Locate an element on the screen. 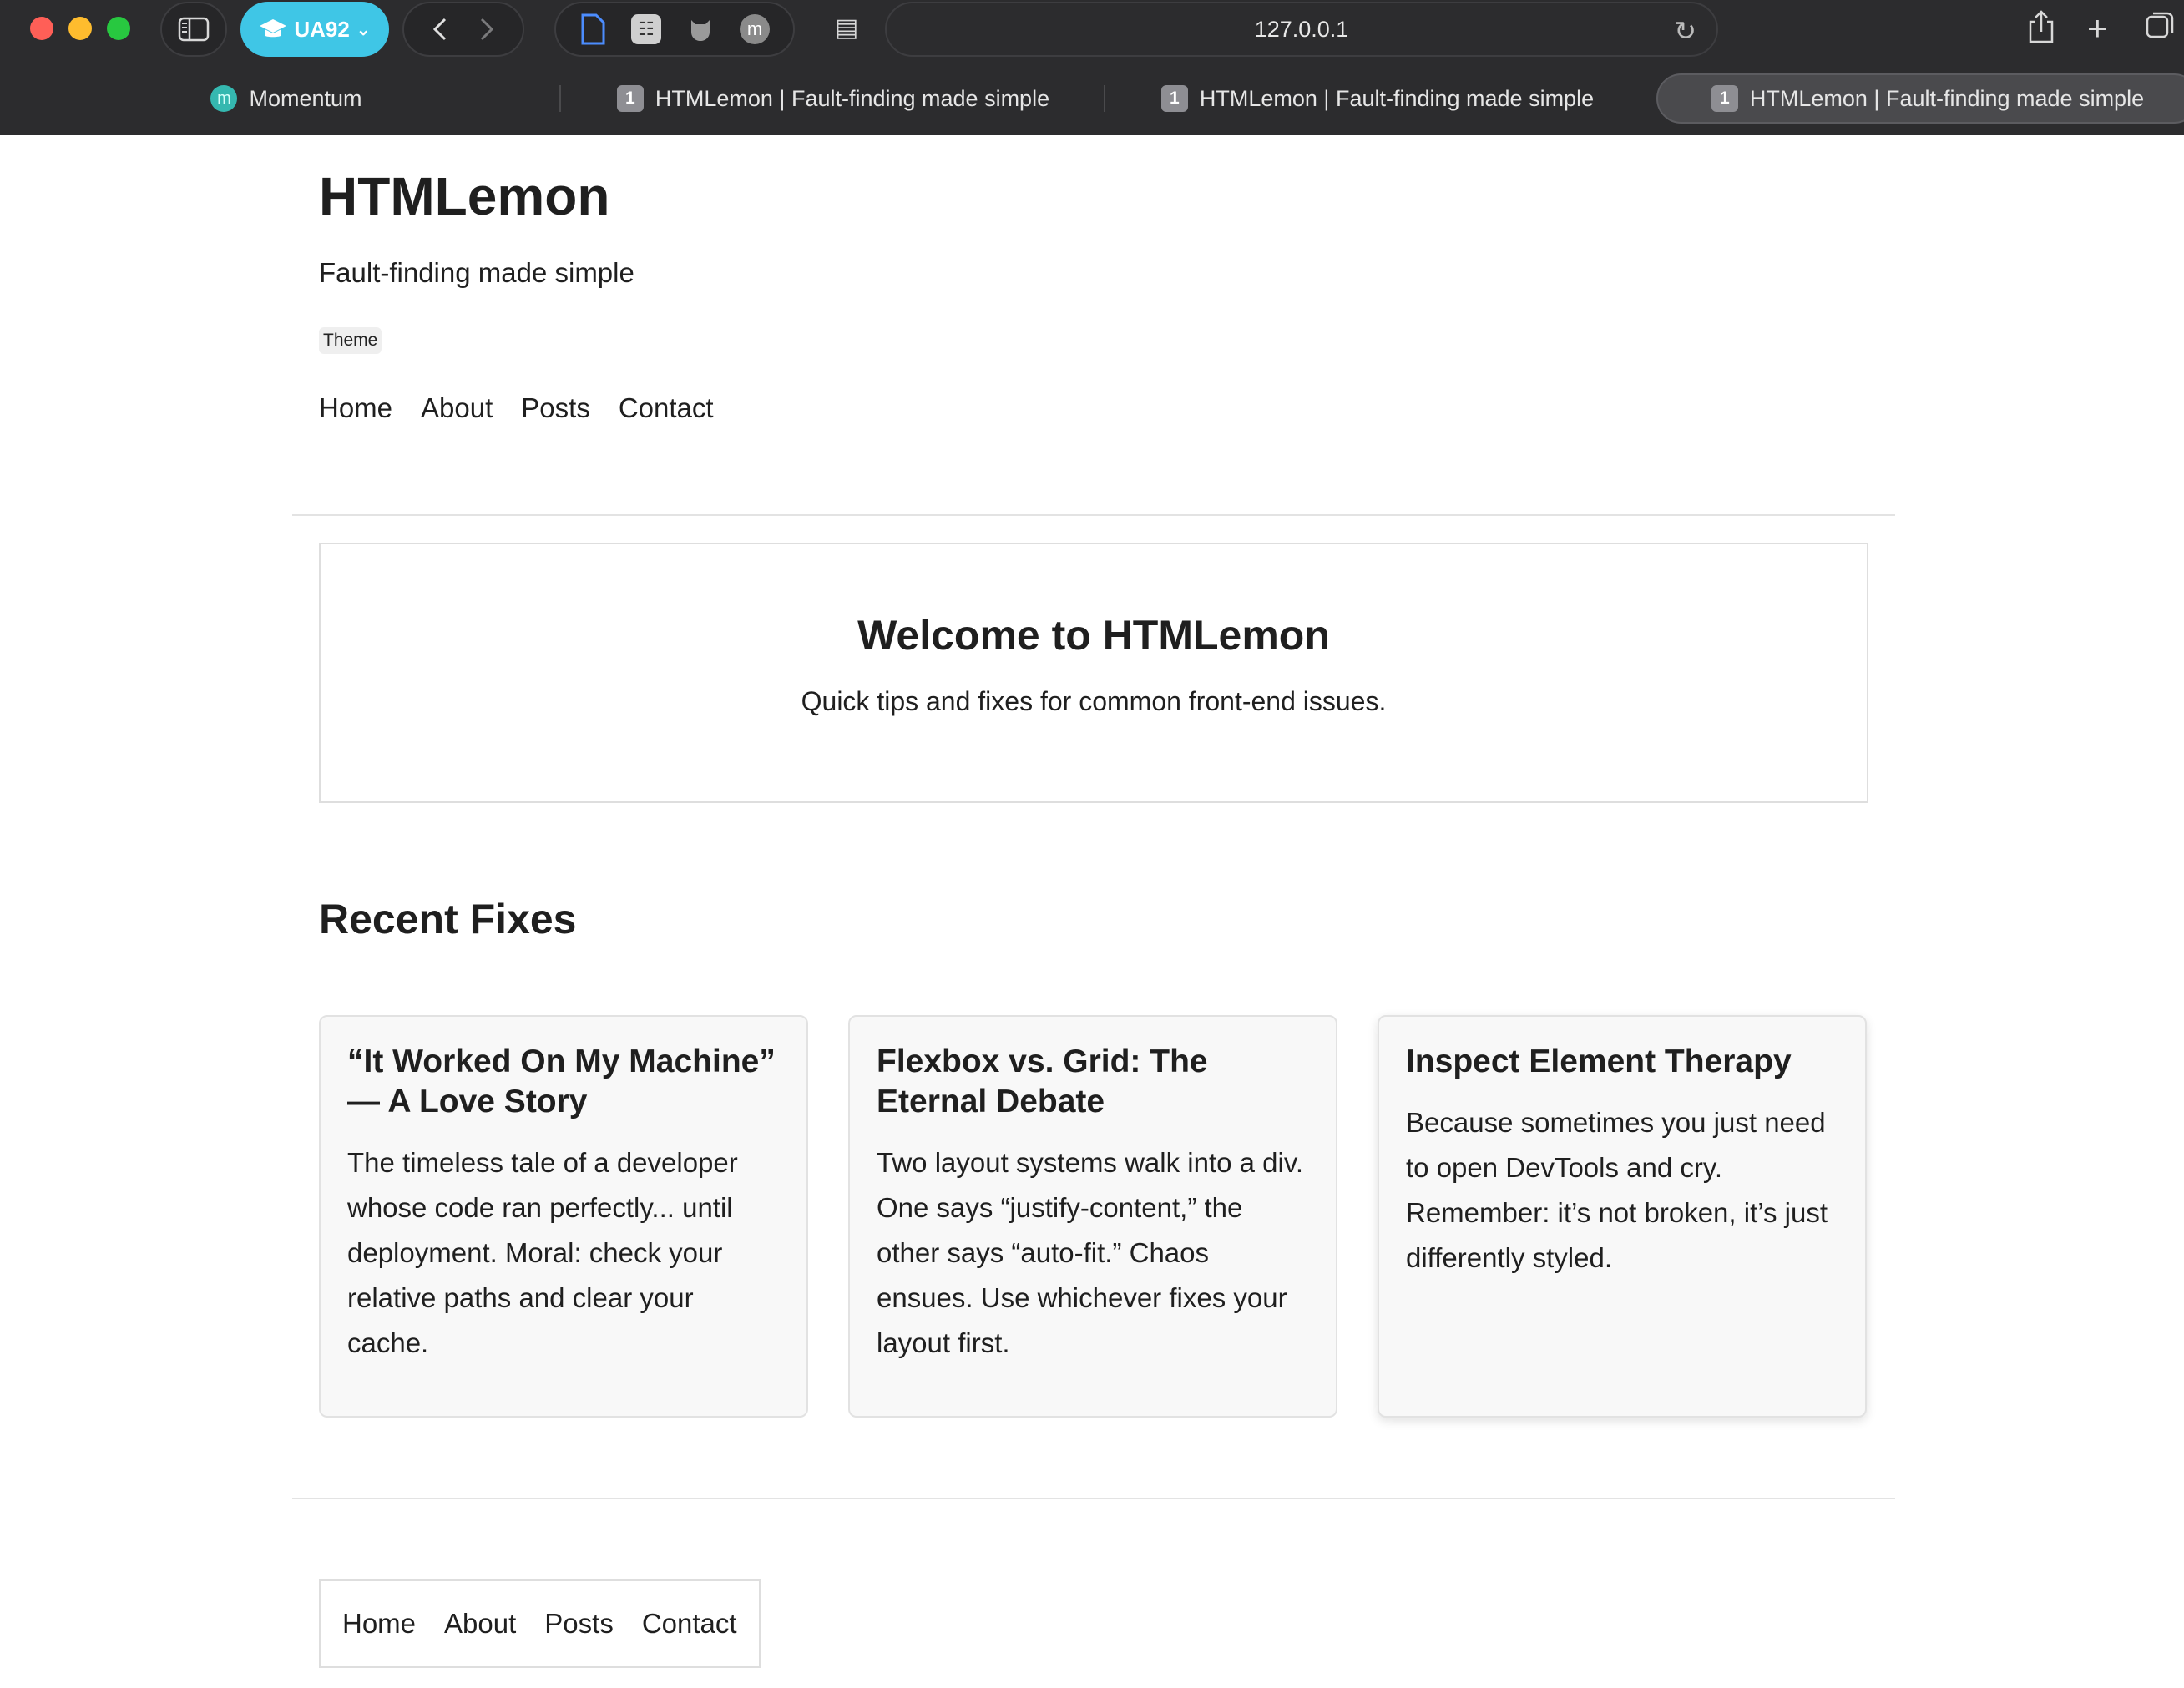 Image resolution: width=2184 pixels, height=1688 pixels. address-bar: 127.0.0.1 ↻ is located at coordinates (1301, 29).